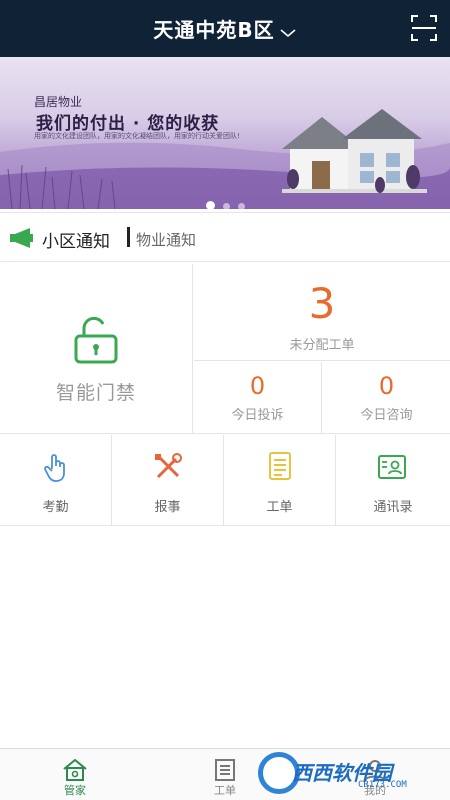 The height and width of the screenshot is (800, 450). What do you see at coordinates (225, 237) in the screenshot?
I see `notice-bar: 小区通知 物业通知` at bounding box center [225, 237].